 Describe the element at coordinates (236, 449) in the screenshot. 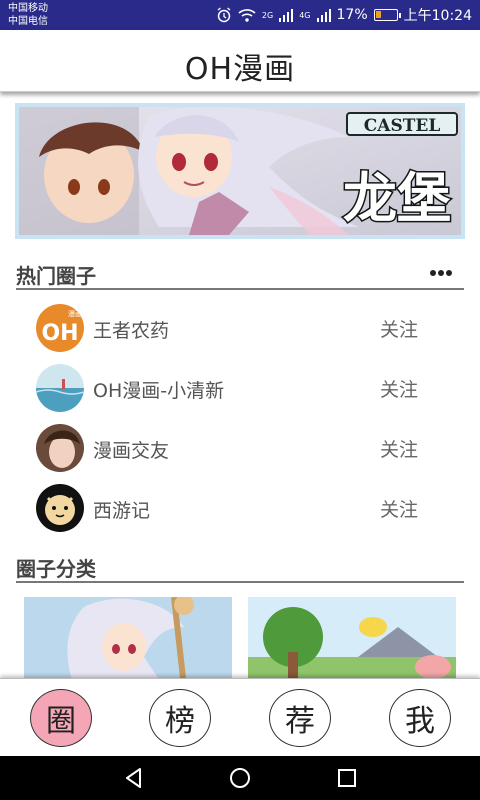

I see `list-item: 漫画交友 关注` at that location.